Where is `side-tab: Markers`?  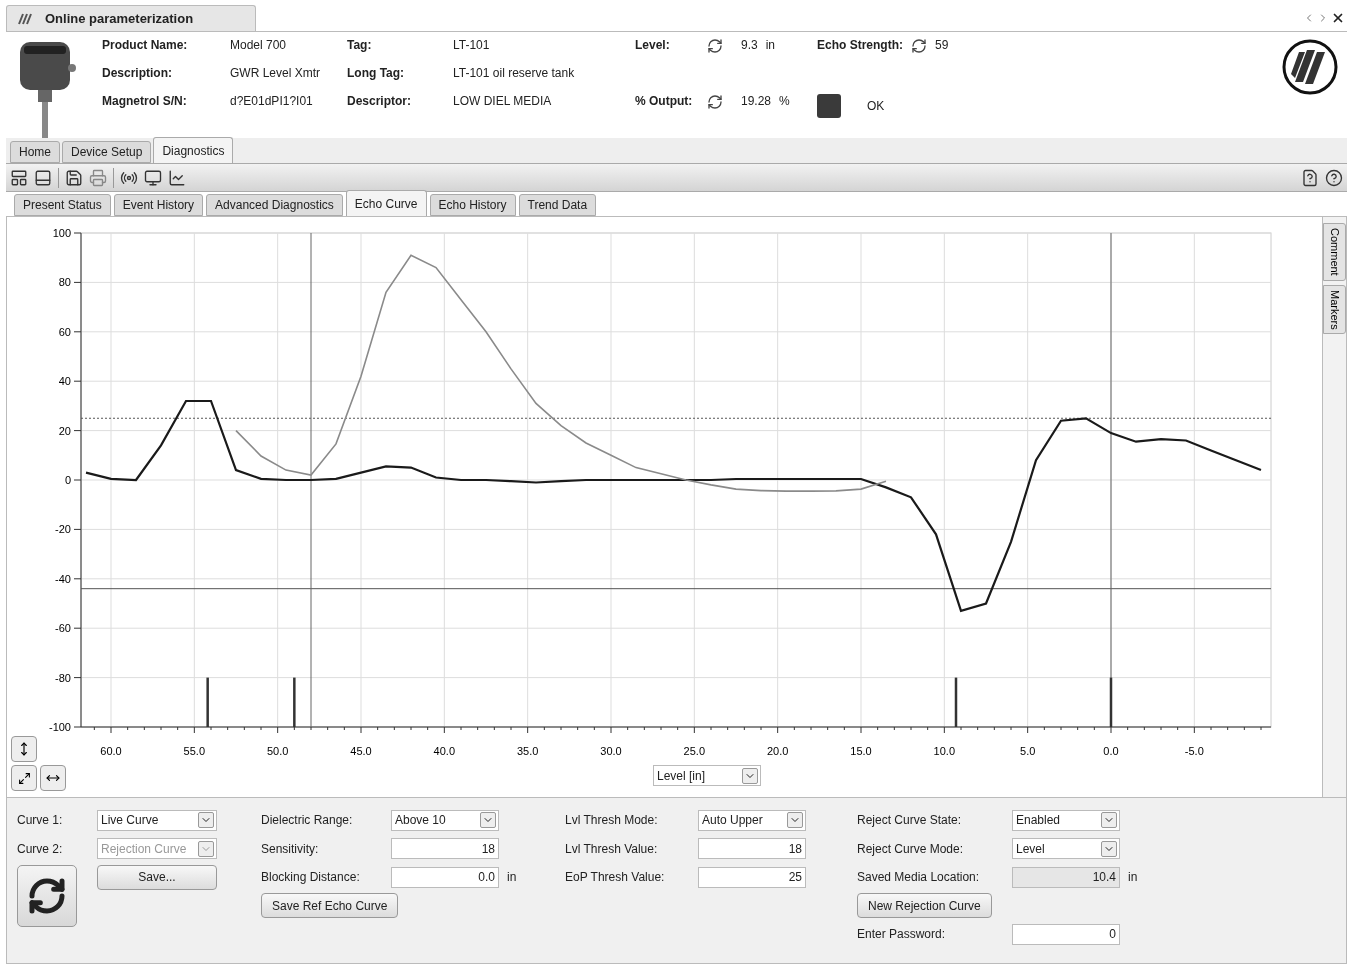 side-tab: Markers is located at coordinates (1334, 309).